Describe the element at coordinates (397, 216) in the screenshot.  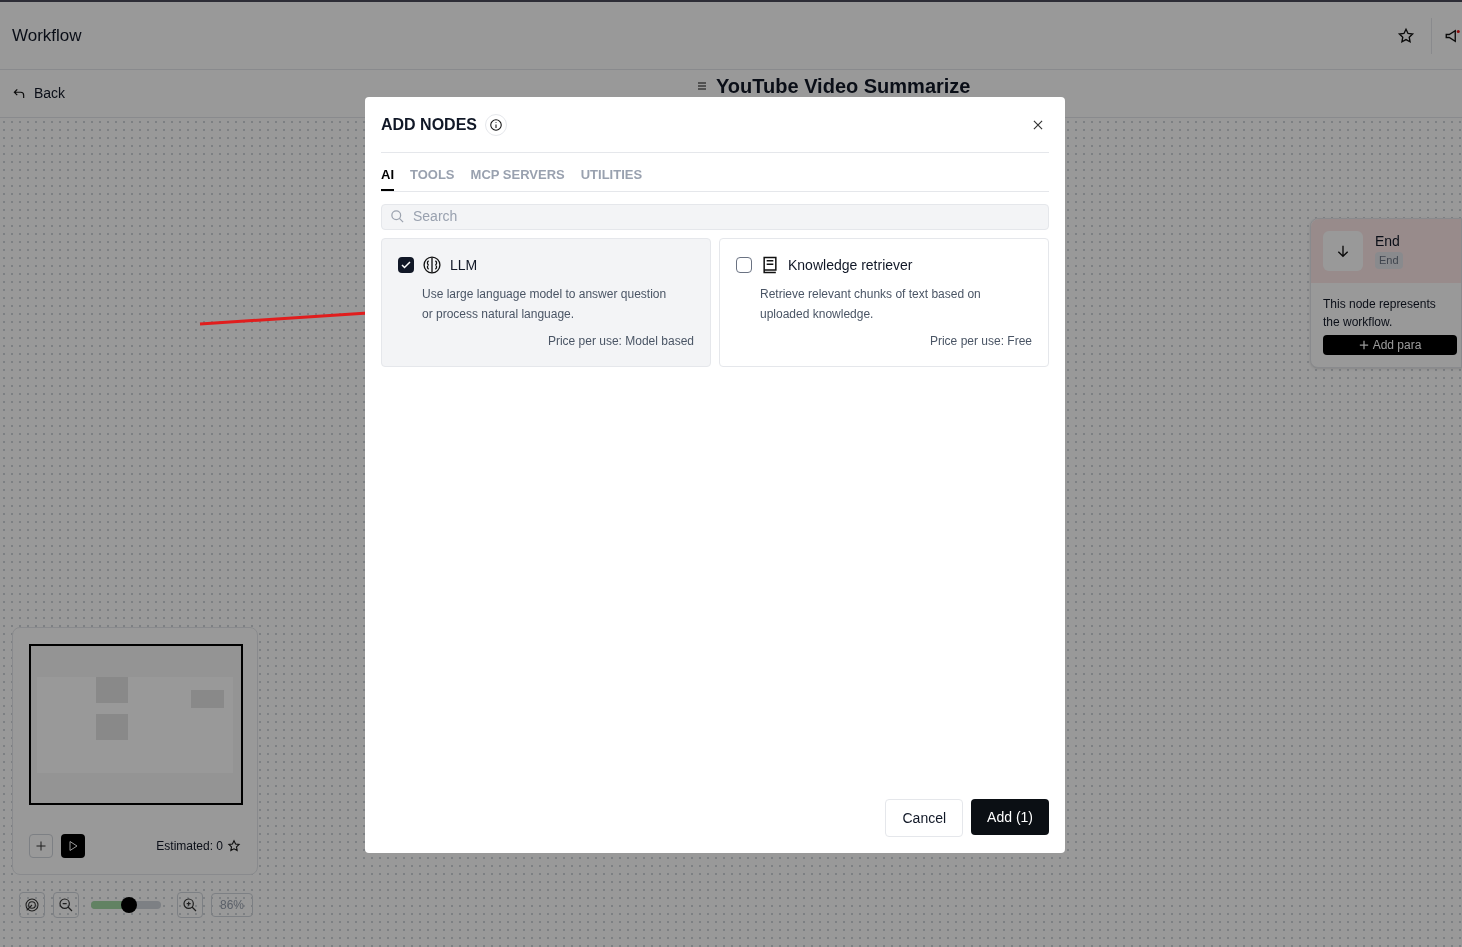
I see `search-icon` at that location.